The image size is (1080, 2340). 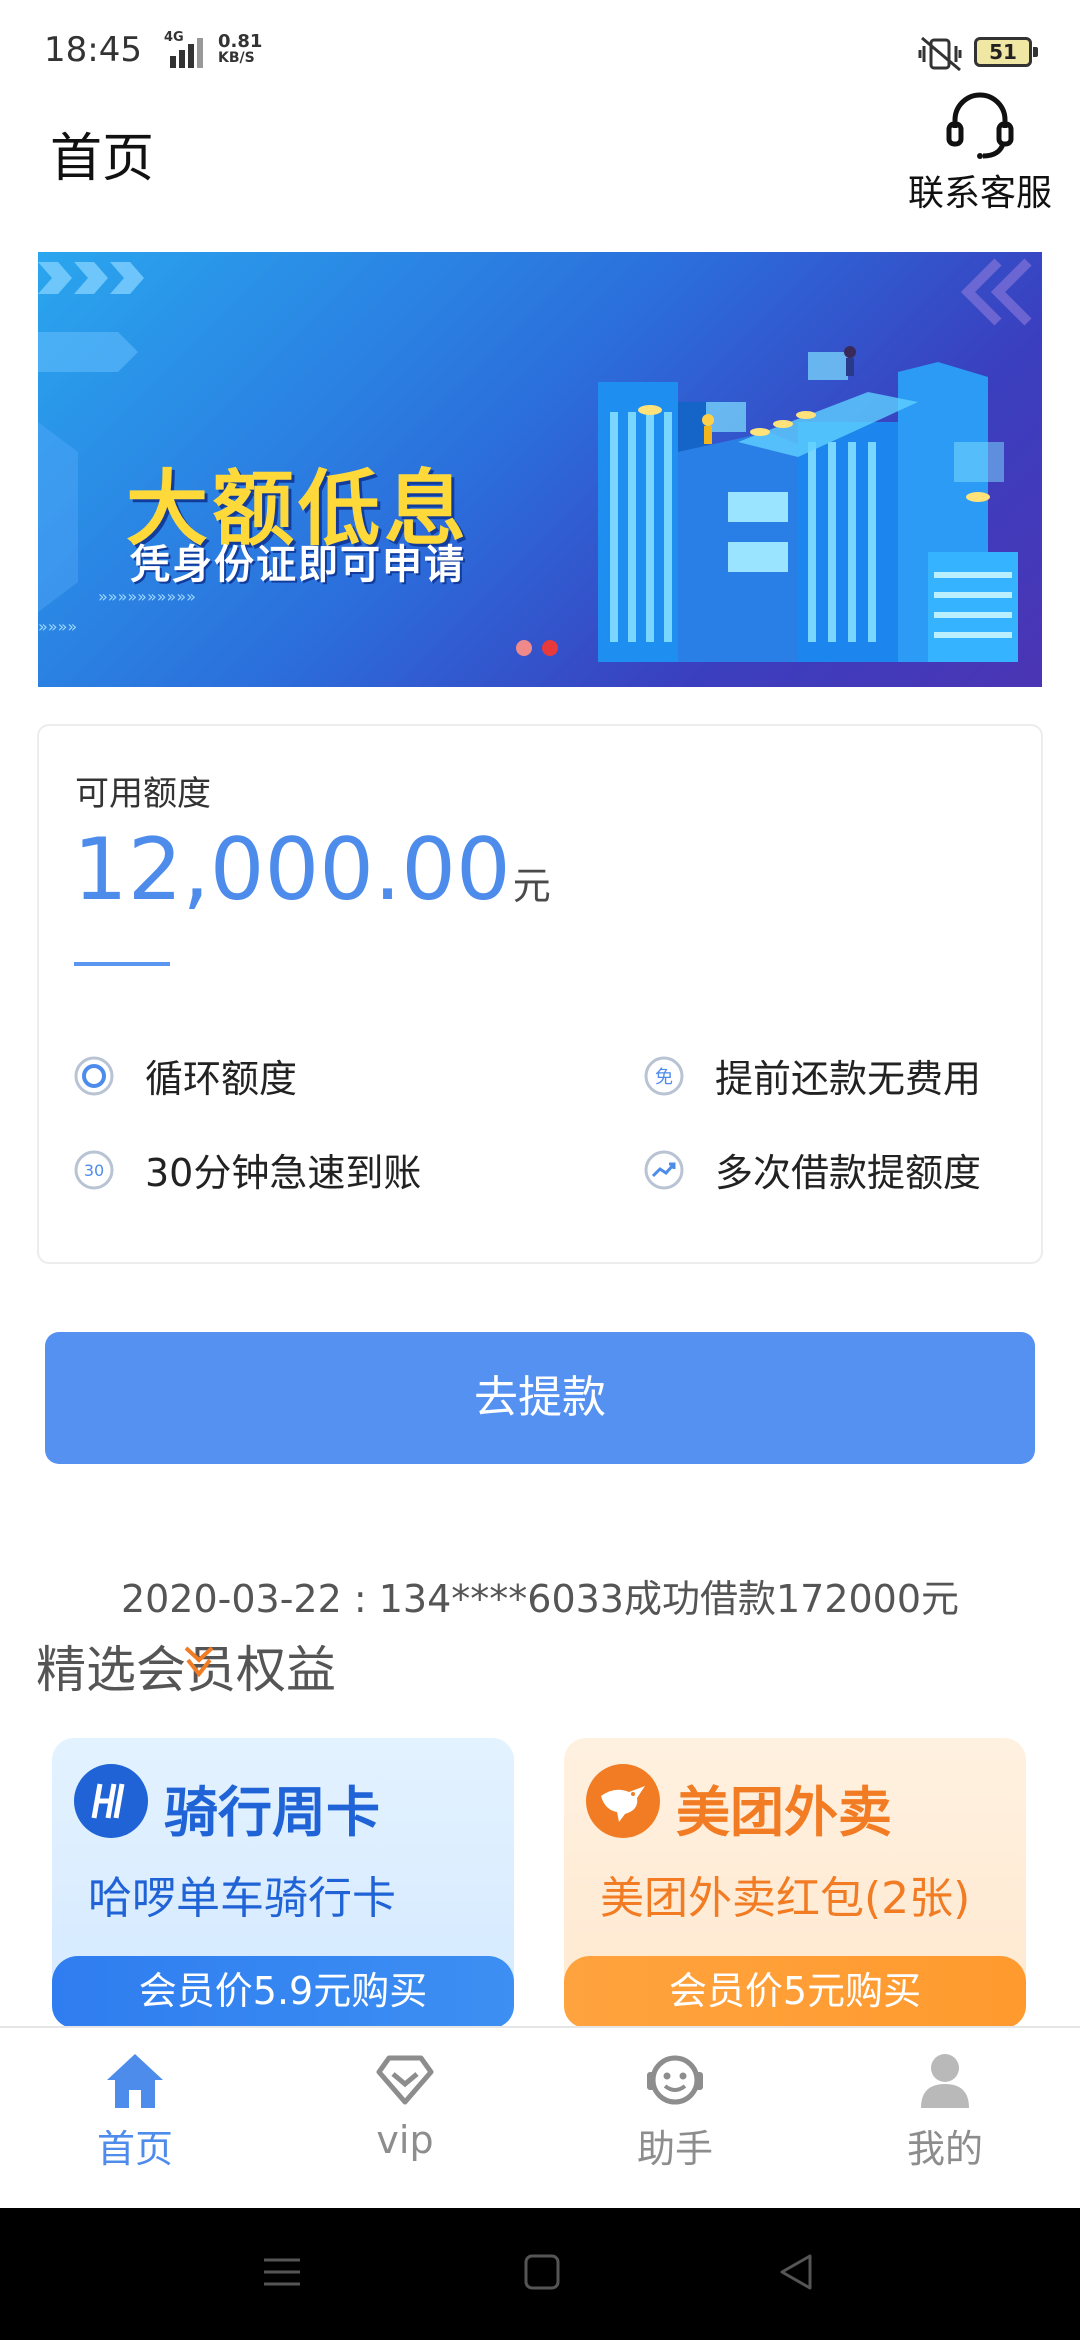 I want to click on credit-amount-value: 12,000.00, so click(x=292, y=870).